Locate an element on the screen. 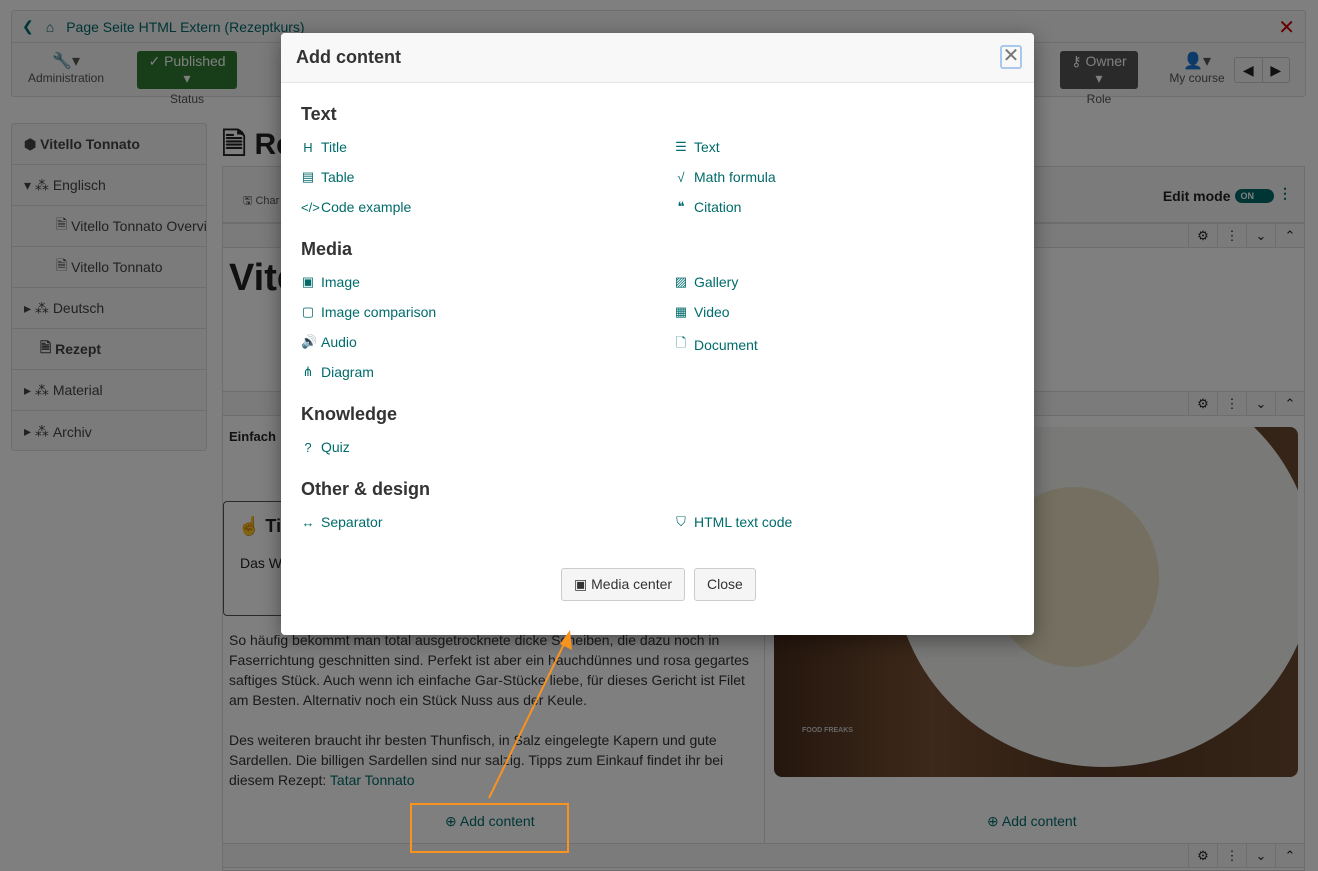 The width and height of the screenshot is (1318, 871). annotation-arrow is located at coordinates (530, 714).